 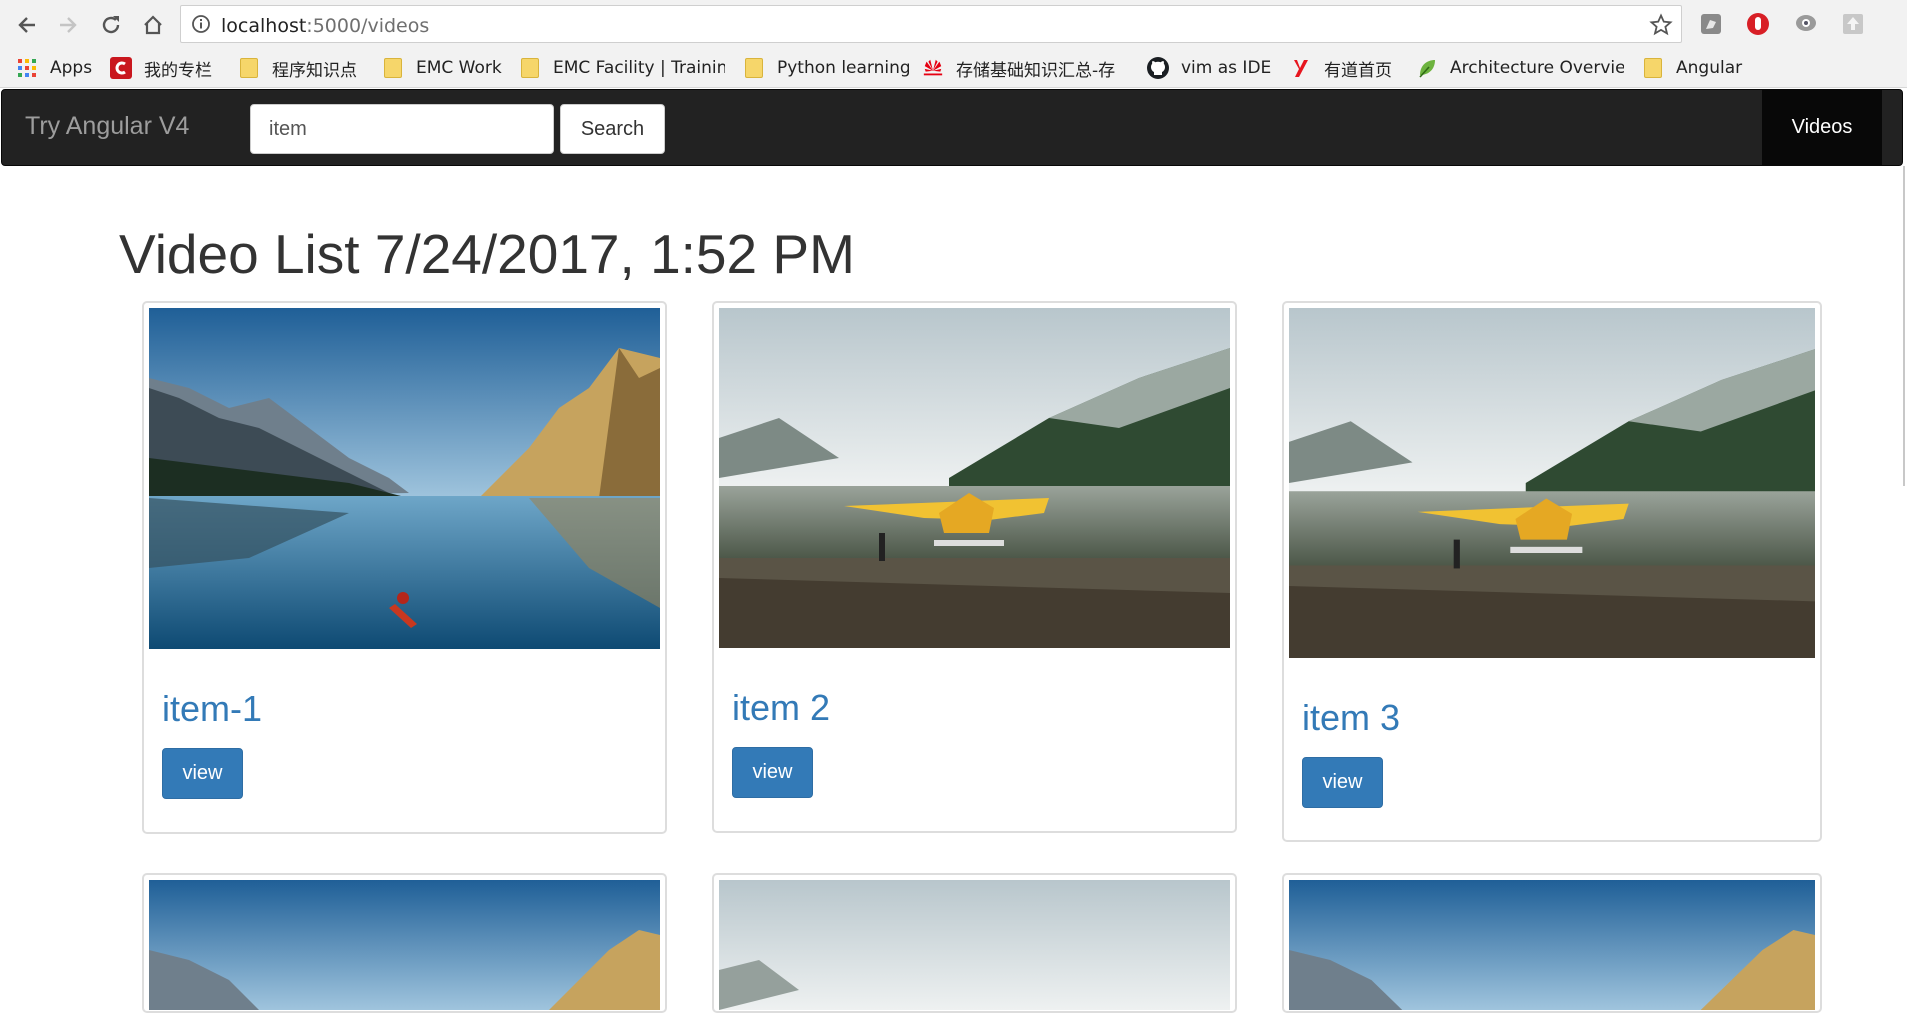 What do you see at coordinates (781, 708) in the screenshot?
I see `card-title: item 2` at bounding box center [781, 708].